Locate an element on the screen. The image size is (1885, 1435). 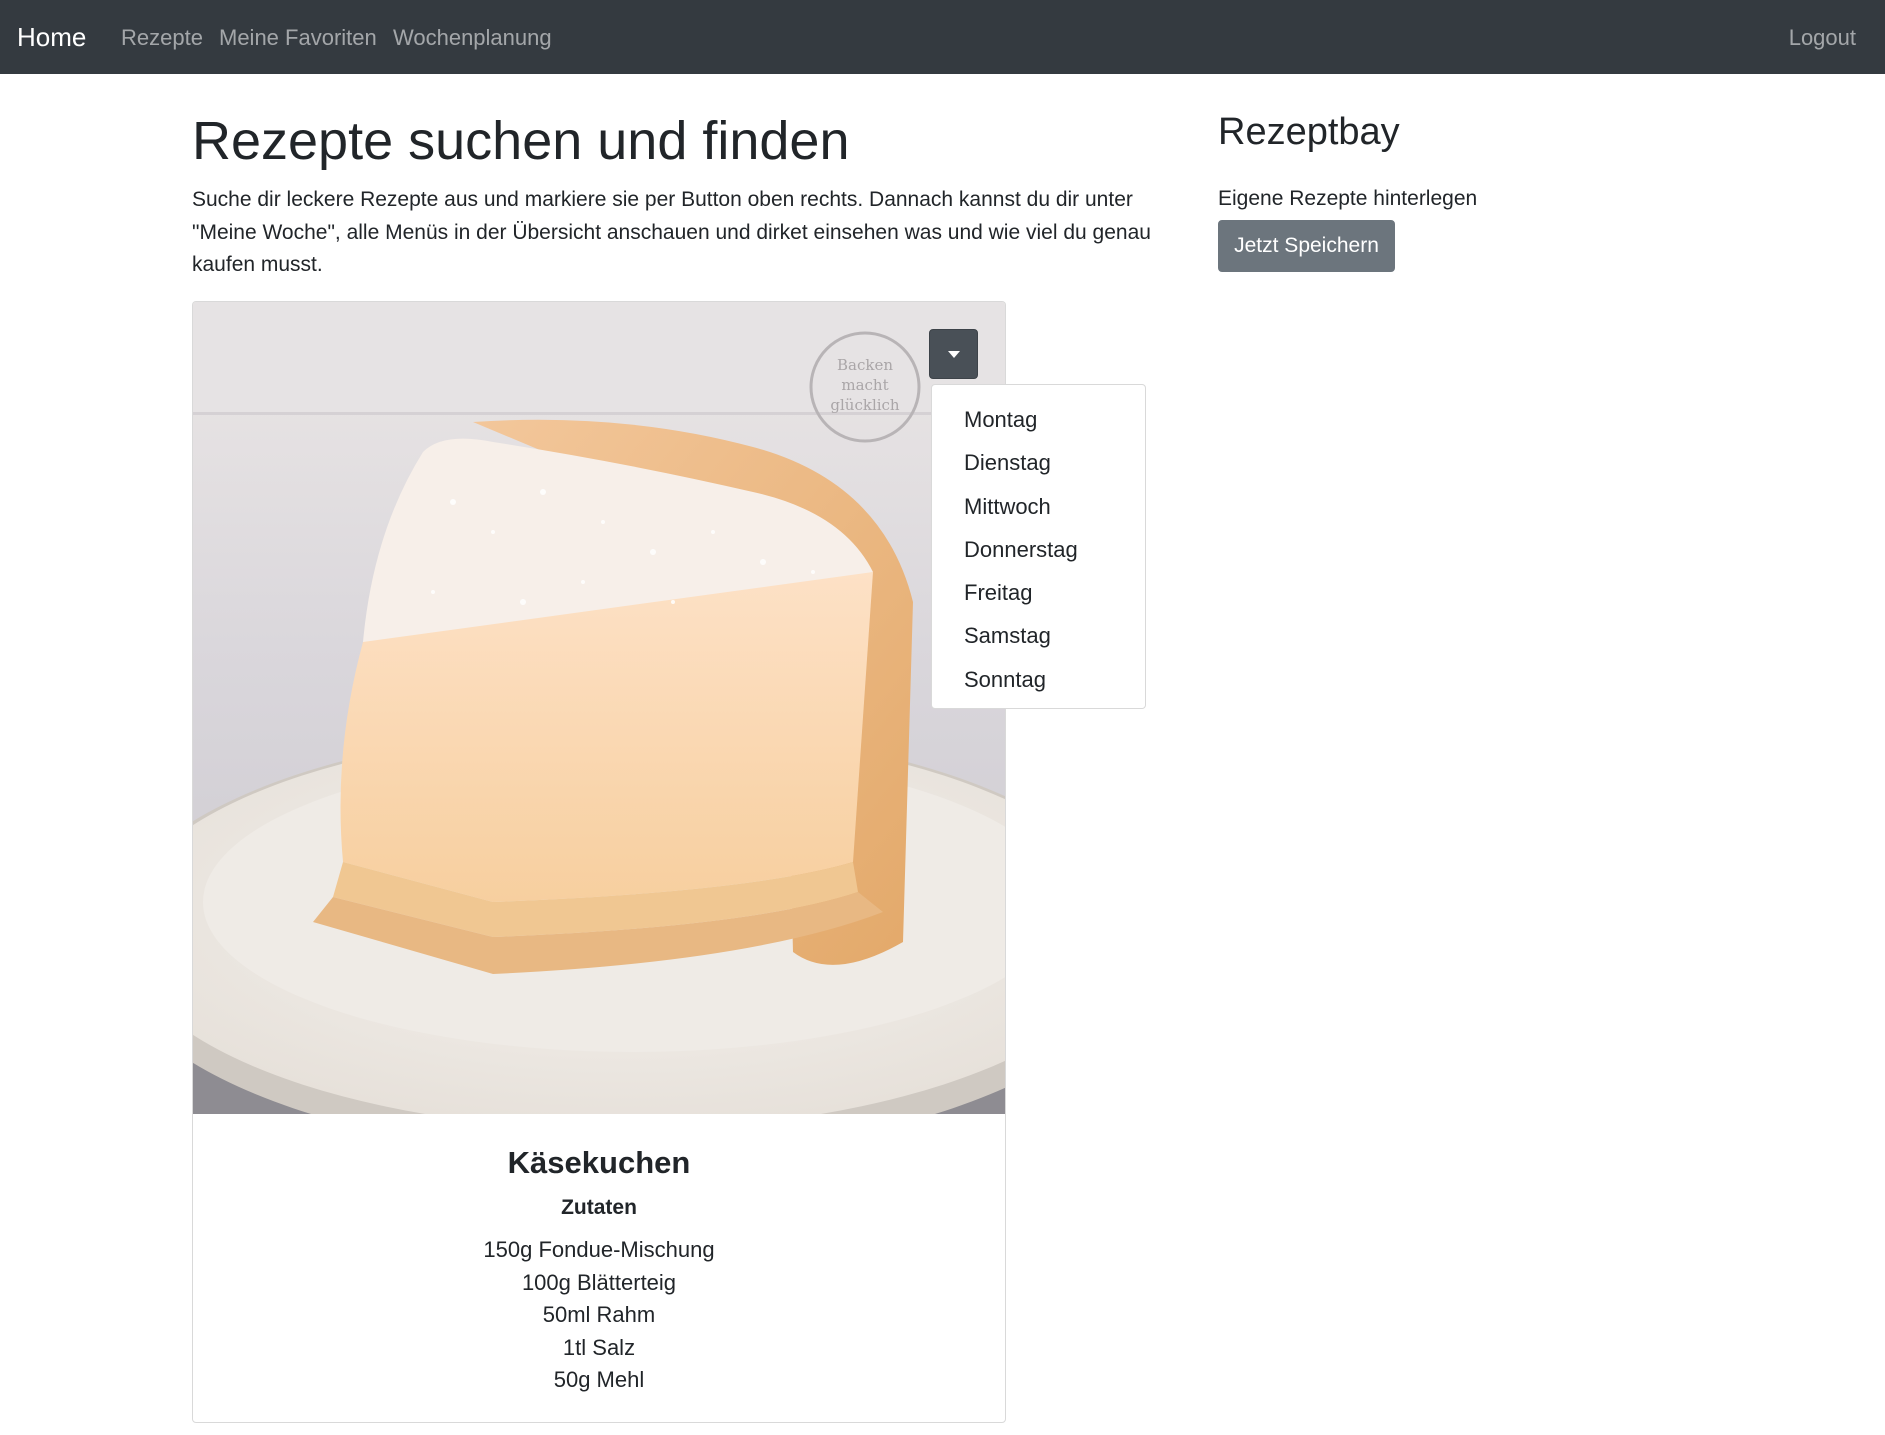
save-recipe-button: Jetzt Speichern is located at coordinates (1306, 246).